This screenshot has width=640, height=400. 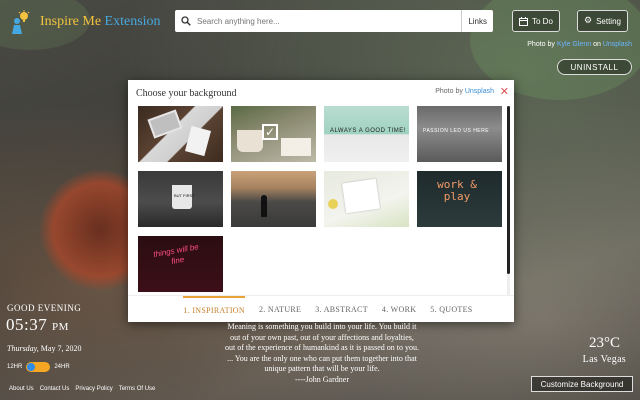 I want to click on thumb-road-person, so click(x=273, y=199).